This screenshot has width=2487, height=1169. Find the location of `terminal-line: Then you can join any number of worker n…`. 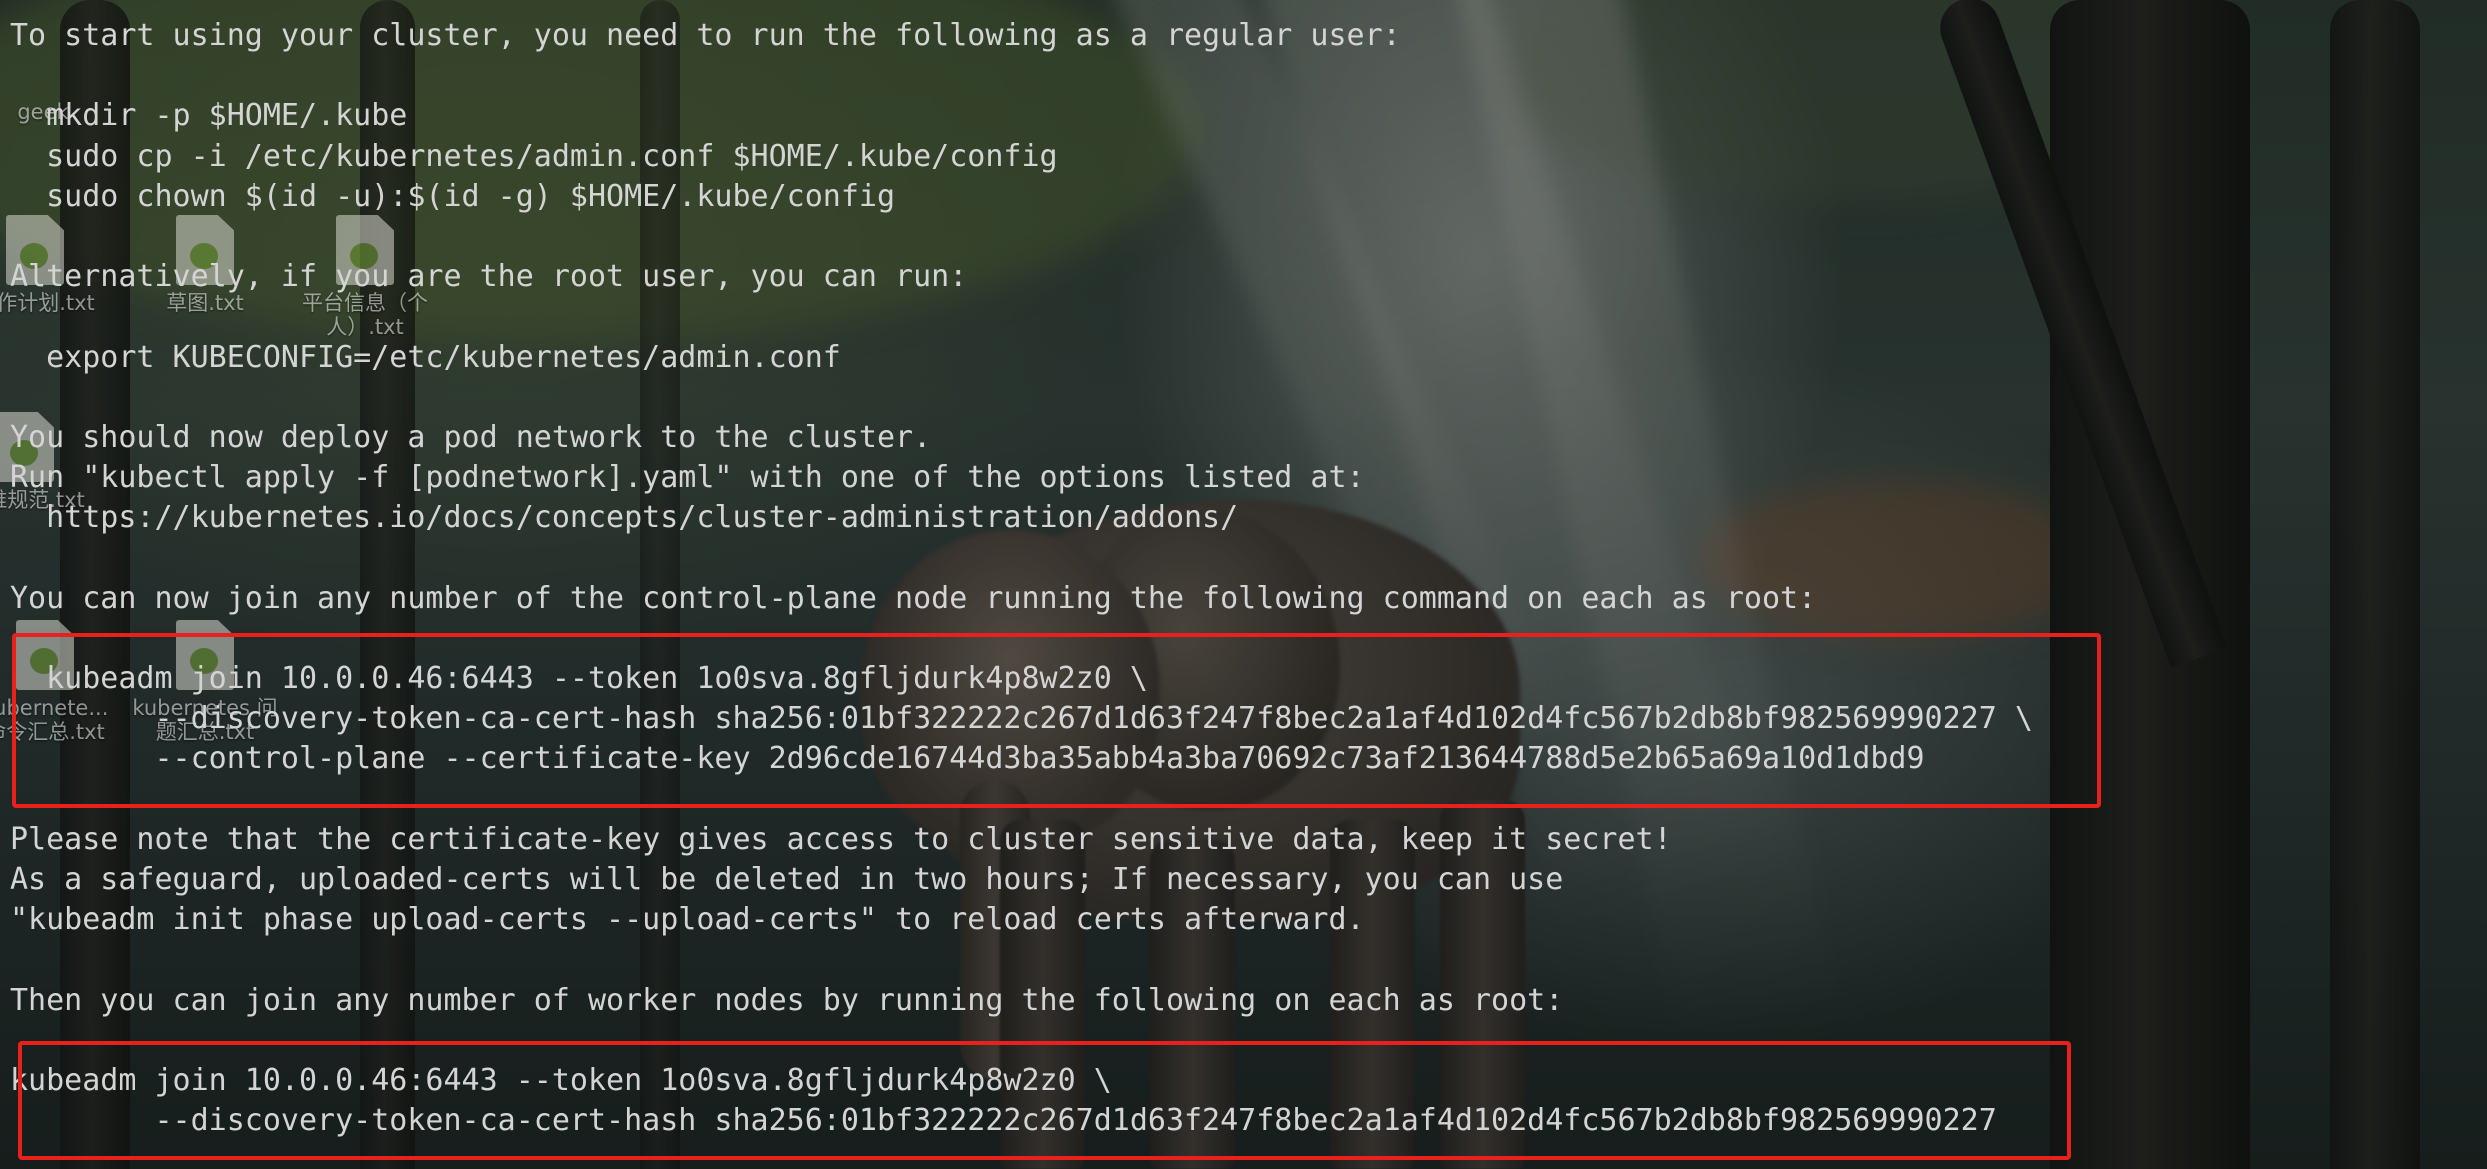

terminal-line: Then you can join any number of worker n… is located at coordinates (787, 1000).